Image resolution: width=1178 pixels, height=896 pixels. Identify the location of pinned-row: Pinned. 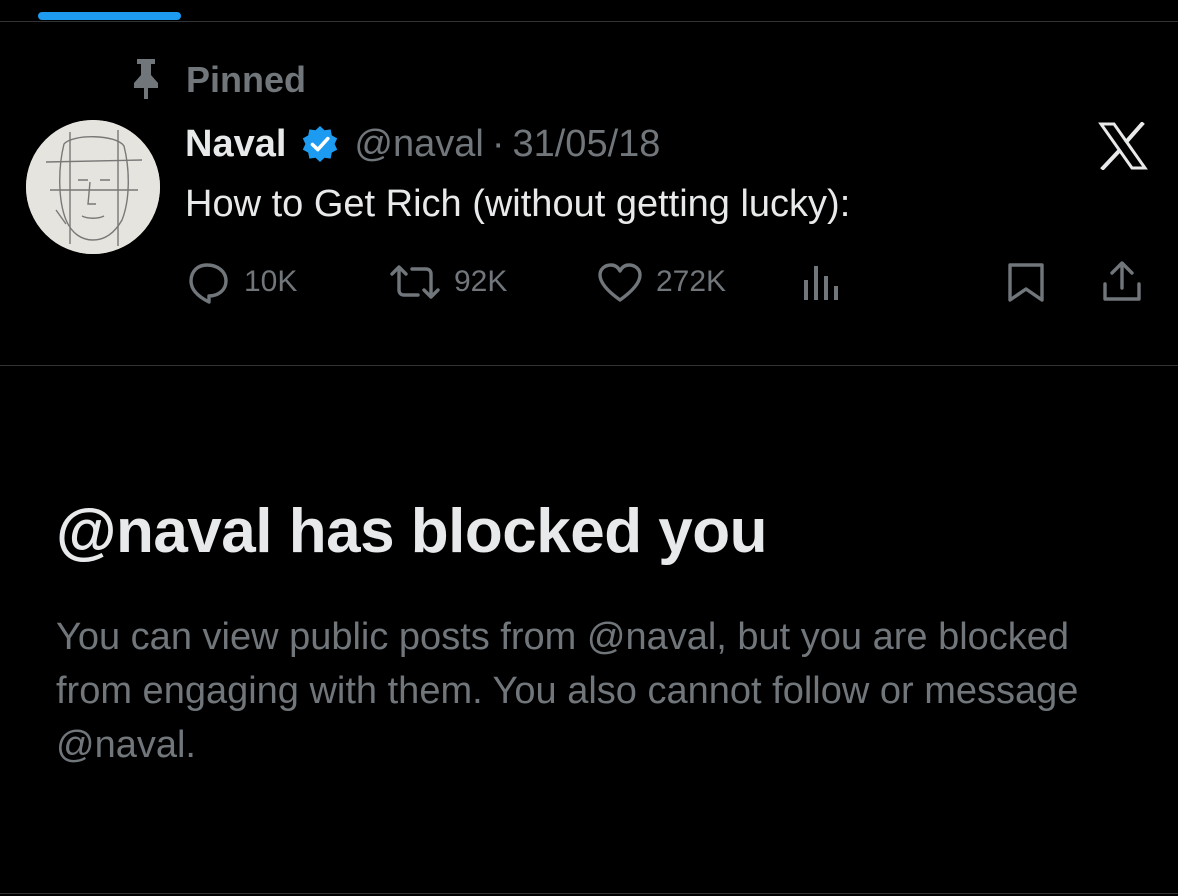
(217, 80).